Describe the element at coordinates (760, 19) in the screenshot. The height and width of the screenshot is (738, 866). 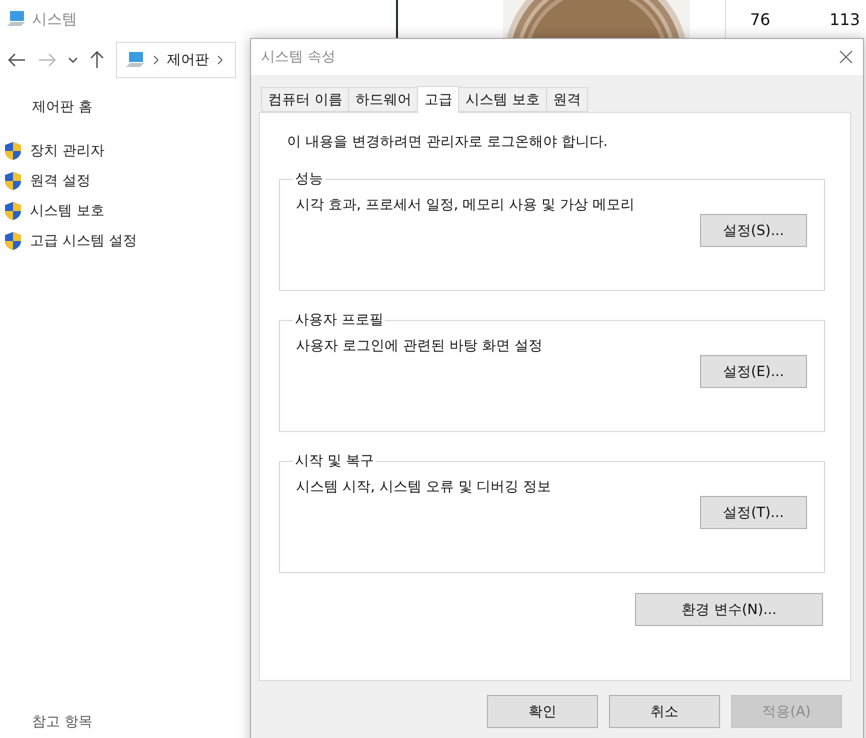
I see `table-cell: 76` at that location.